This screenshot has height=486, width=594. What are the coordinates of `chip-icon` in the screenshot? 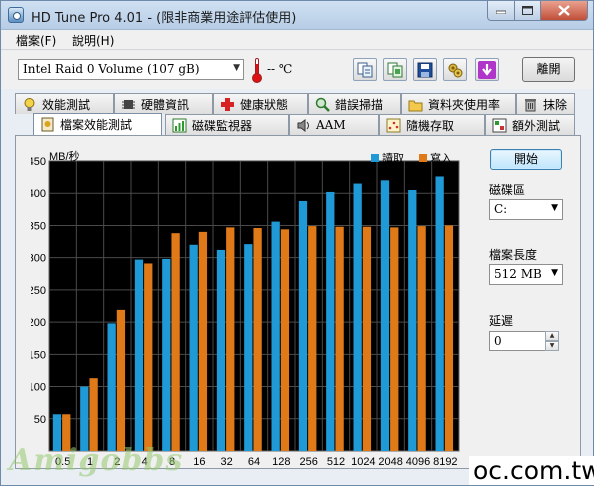 It's located at (128, 104).